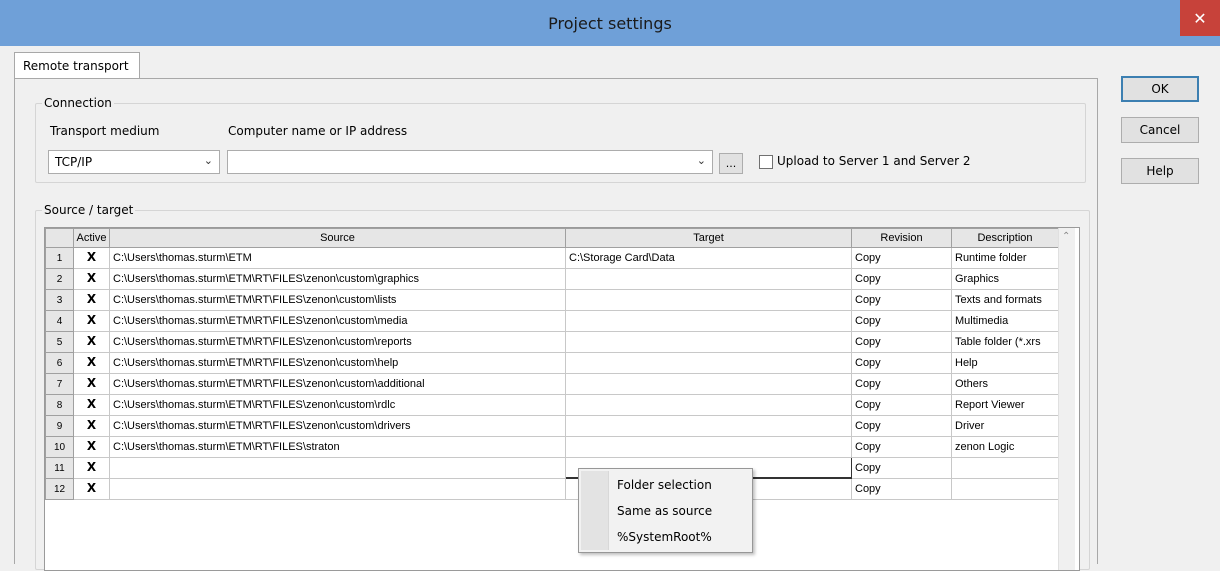 The image size is (1220, 571). I want to click on scroll-up-icon: ⌃, so click(1066, 236).